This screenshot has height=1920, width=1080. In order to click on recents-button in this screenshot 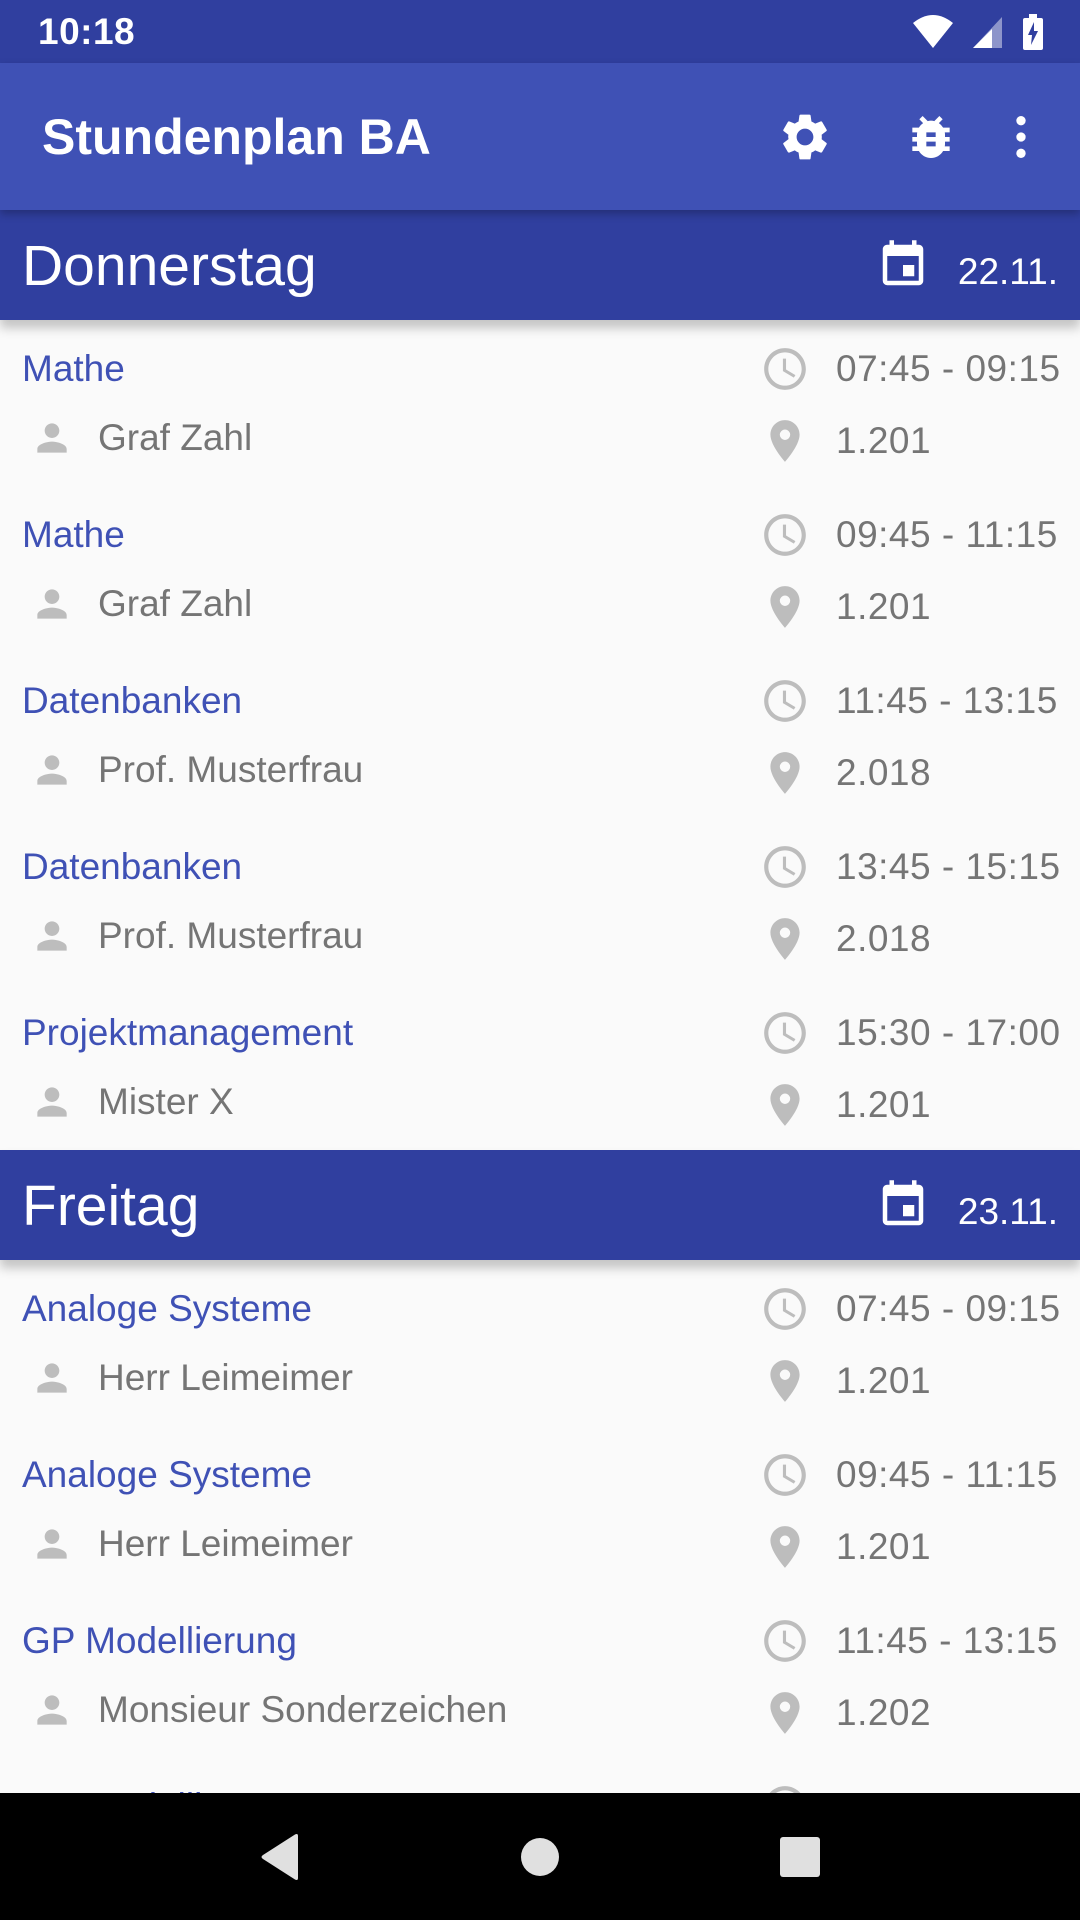, I will do `click(800, 1857)`.